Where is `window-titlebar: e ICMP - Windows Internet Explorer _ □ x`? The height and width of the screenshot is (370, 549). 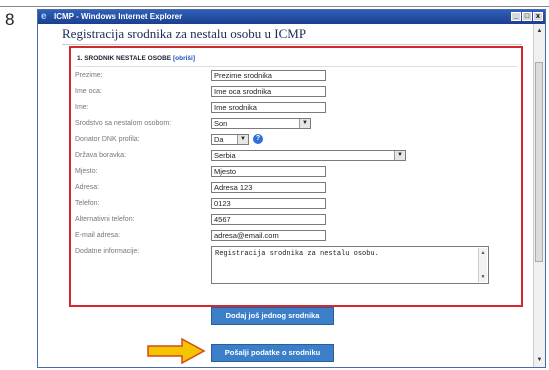
window-titlebar: e ICMP - Windows Internet Explorer _ □ x is located at coordinates (291, 17).